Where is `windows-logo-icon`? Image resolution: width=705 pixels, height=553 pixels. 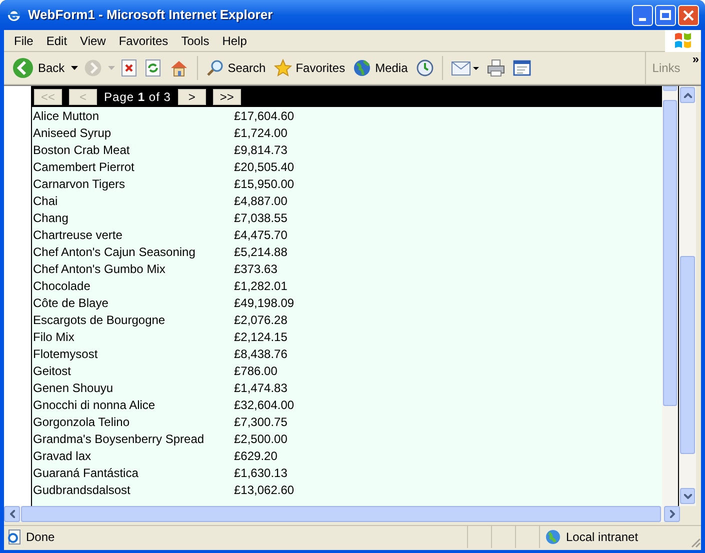
windows-logo-icon is located at coordinates (683, 41).